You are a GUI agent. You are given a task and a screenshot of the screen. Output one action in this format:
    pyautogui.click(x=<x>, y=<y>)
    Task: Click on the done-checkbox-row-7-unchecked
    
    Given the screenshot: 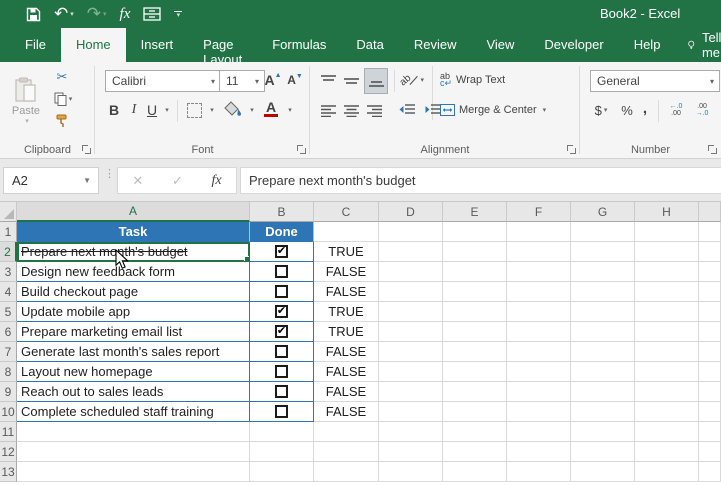 What is the action you would take?
    pyautogui.click(x=281, y=351)
    